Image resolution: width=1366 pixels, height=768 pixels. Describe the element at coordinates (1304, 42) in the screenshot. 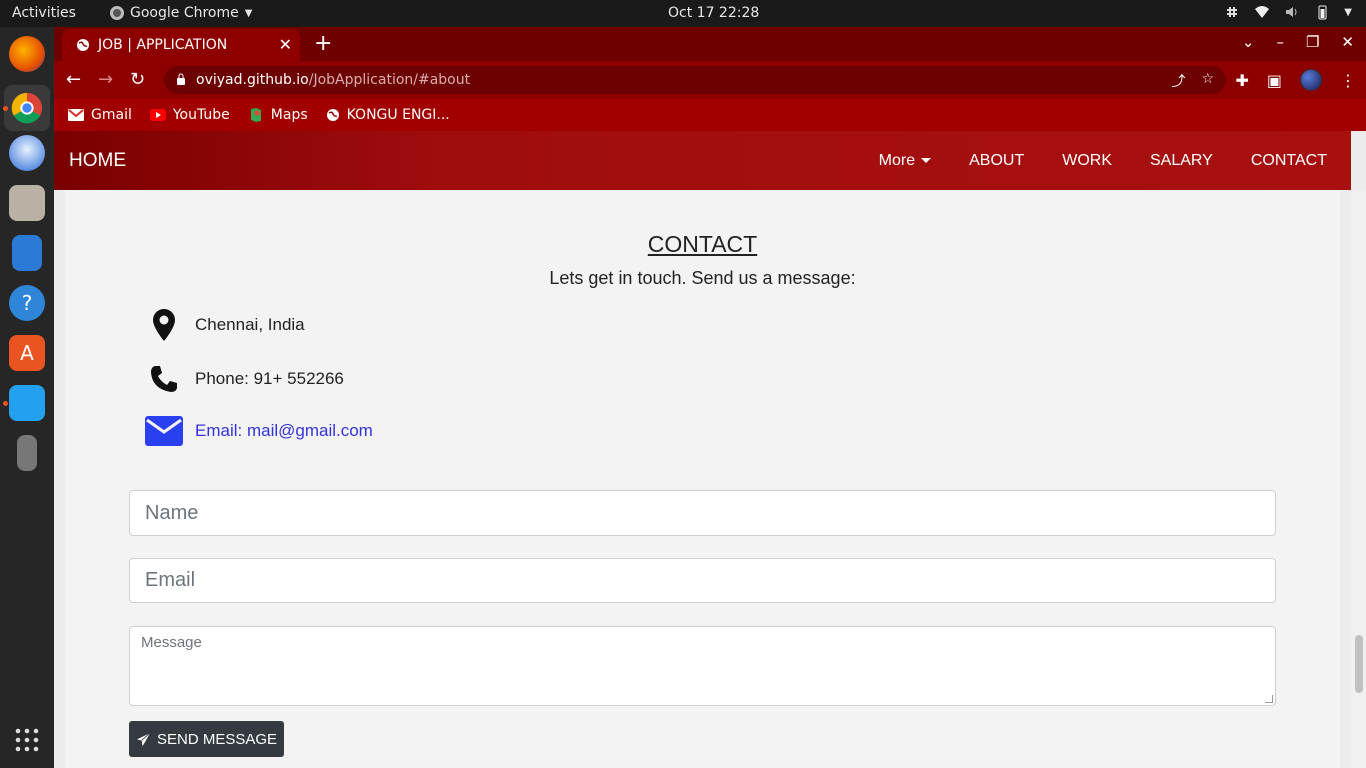

I see `window-controls: ⌄ – ❐ ✕` at that location.